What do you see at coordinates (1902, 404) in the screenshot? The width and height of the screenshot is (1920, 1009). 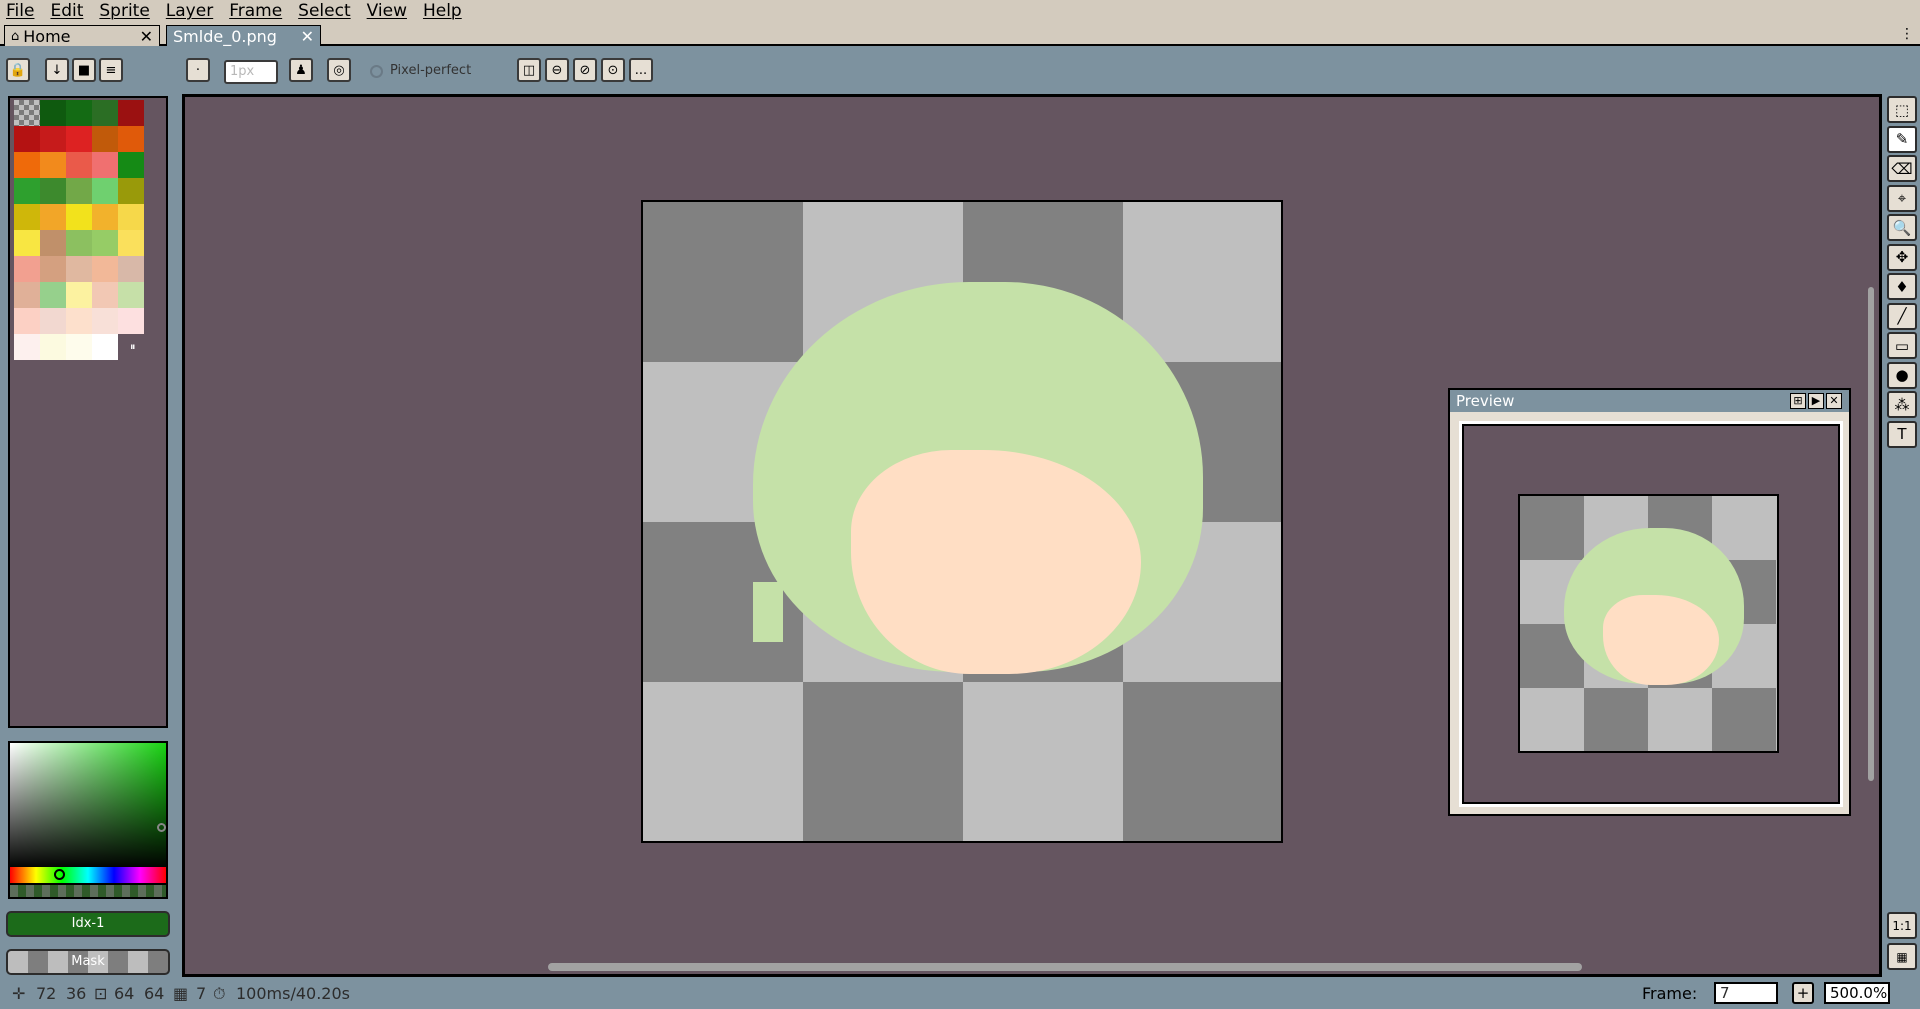 I see `spray-icon: ⁂` at bounding box center [1902, 404].